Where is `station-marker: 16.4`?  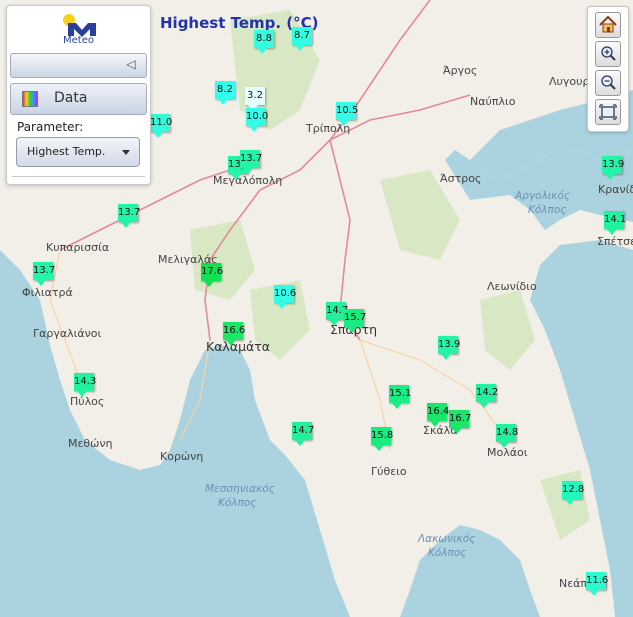 station-marker: 16.4 is located at coordinates (438, 415).